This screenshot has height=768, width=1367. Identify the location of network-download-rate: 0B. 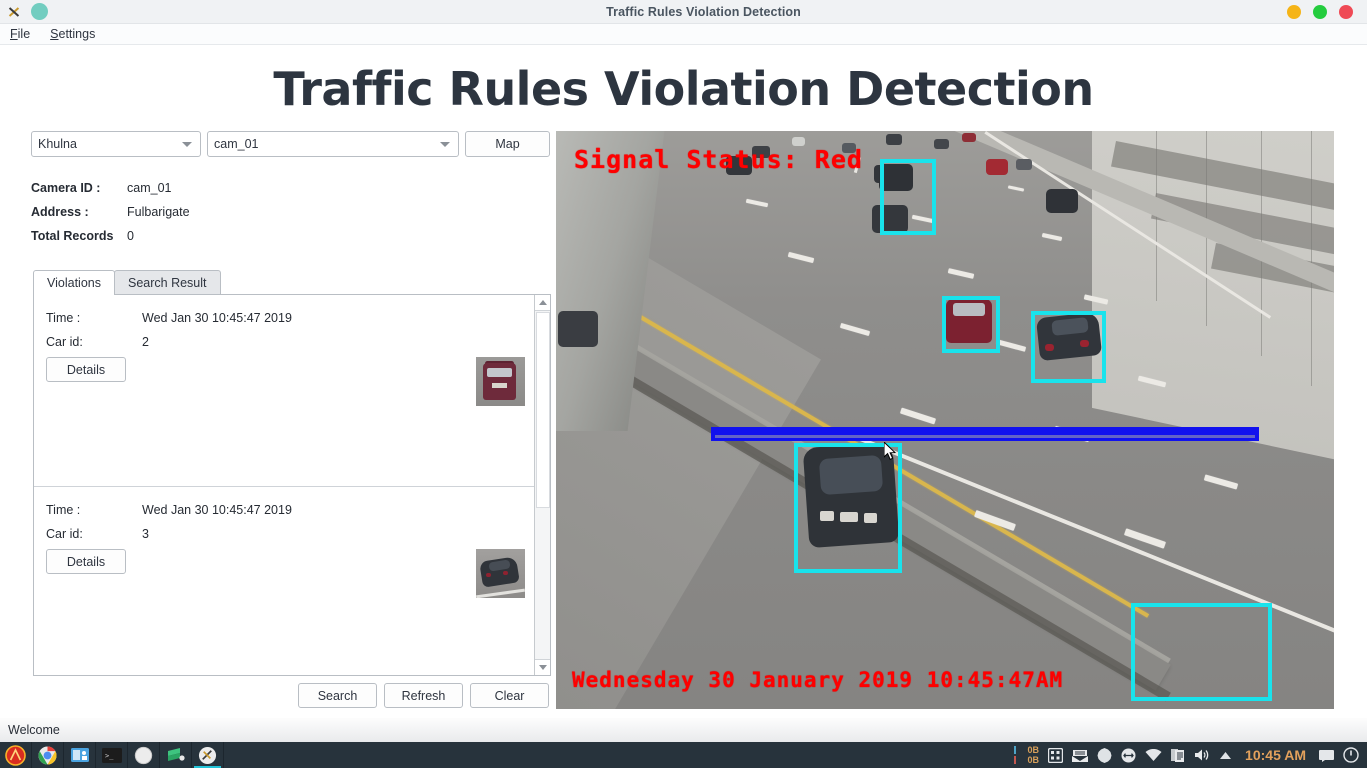
(1033, 760).